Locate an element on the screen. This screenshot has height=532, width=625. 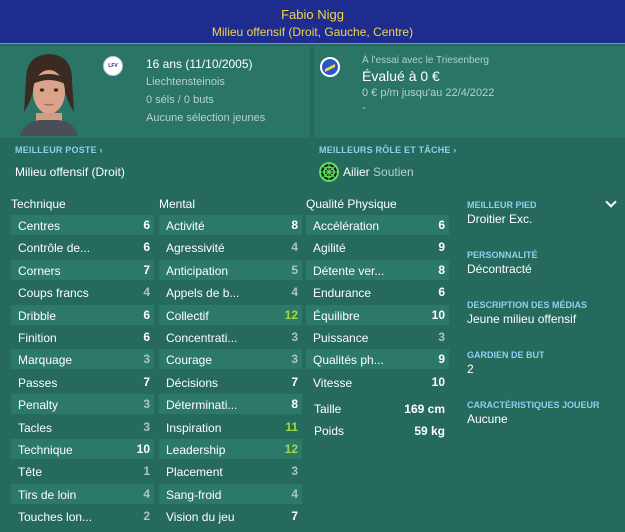
attribute-label: Leadership is located at coordinates (196, 449).